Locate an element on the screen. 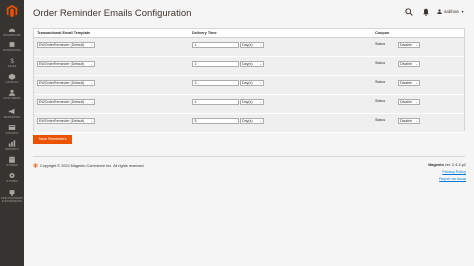 Image resolution: width=474 pixels, height=266 pixels. page-title: Order Reminder Emails Configuration is located at coordinates (112, 13).